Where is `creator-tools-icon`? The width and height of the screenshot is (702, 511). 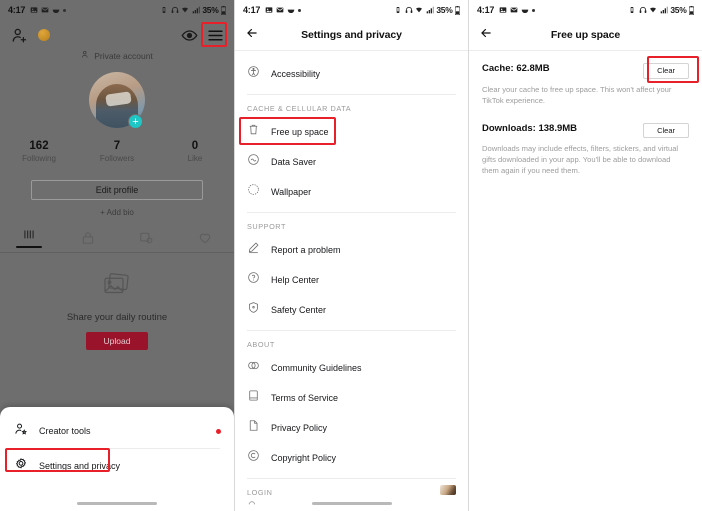 creator-tools-icon is located at coordinates (21, 431).